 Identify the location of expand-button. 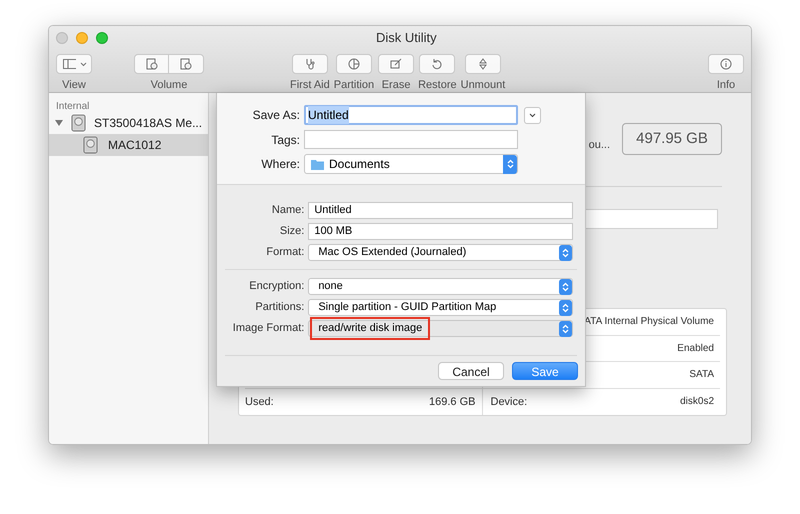
(532, 115).